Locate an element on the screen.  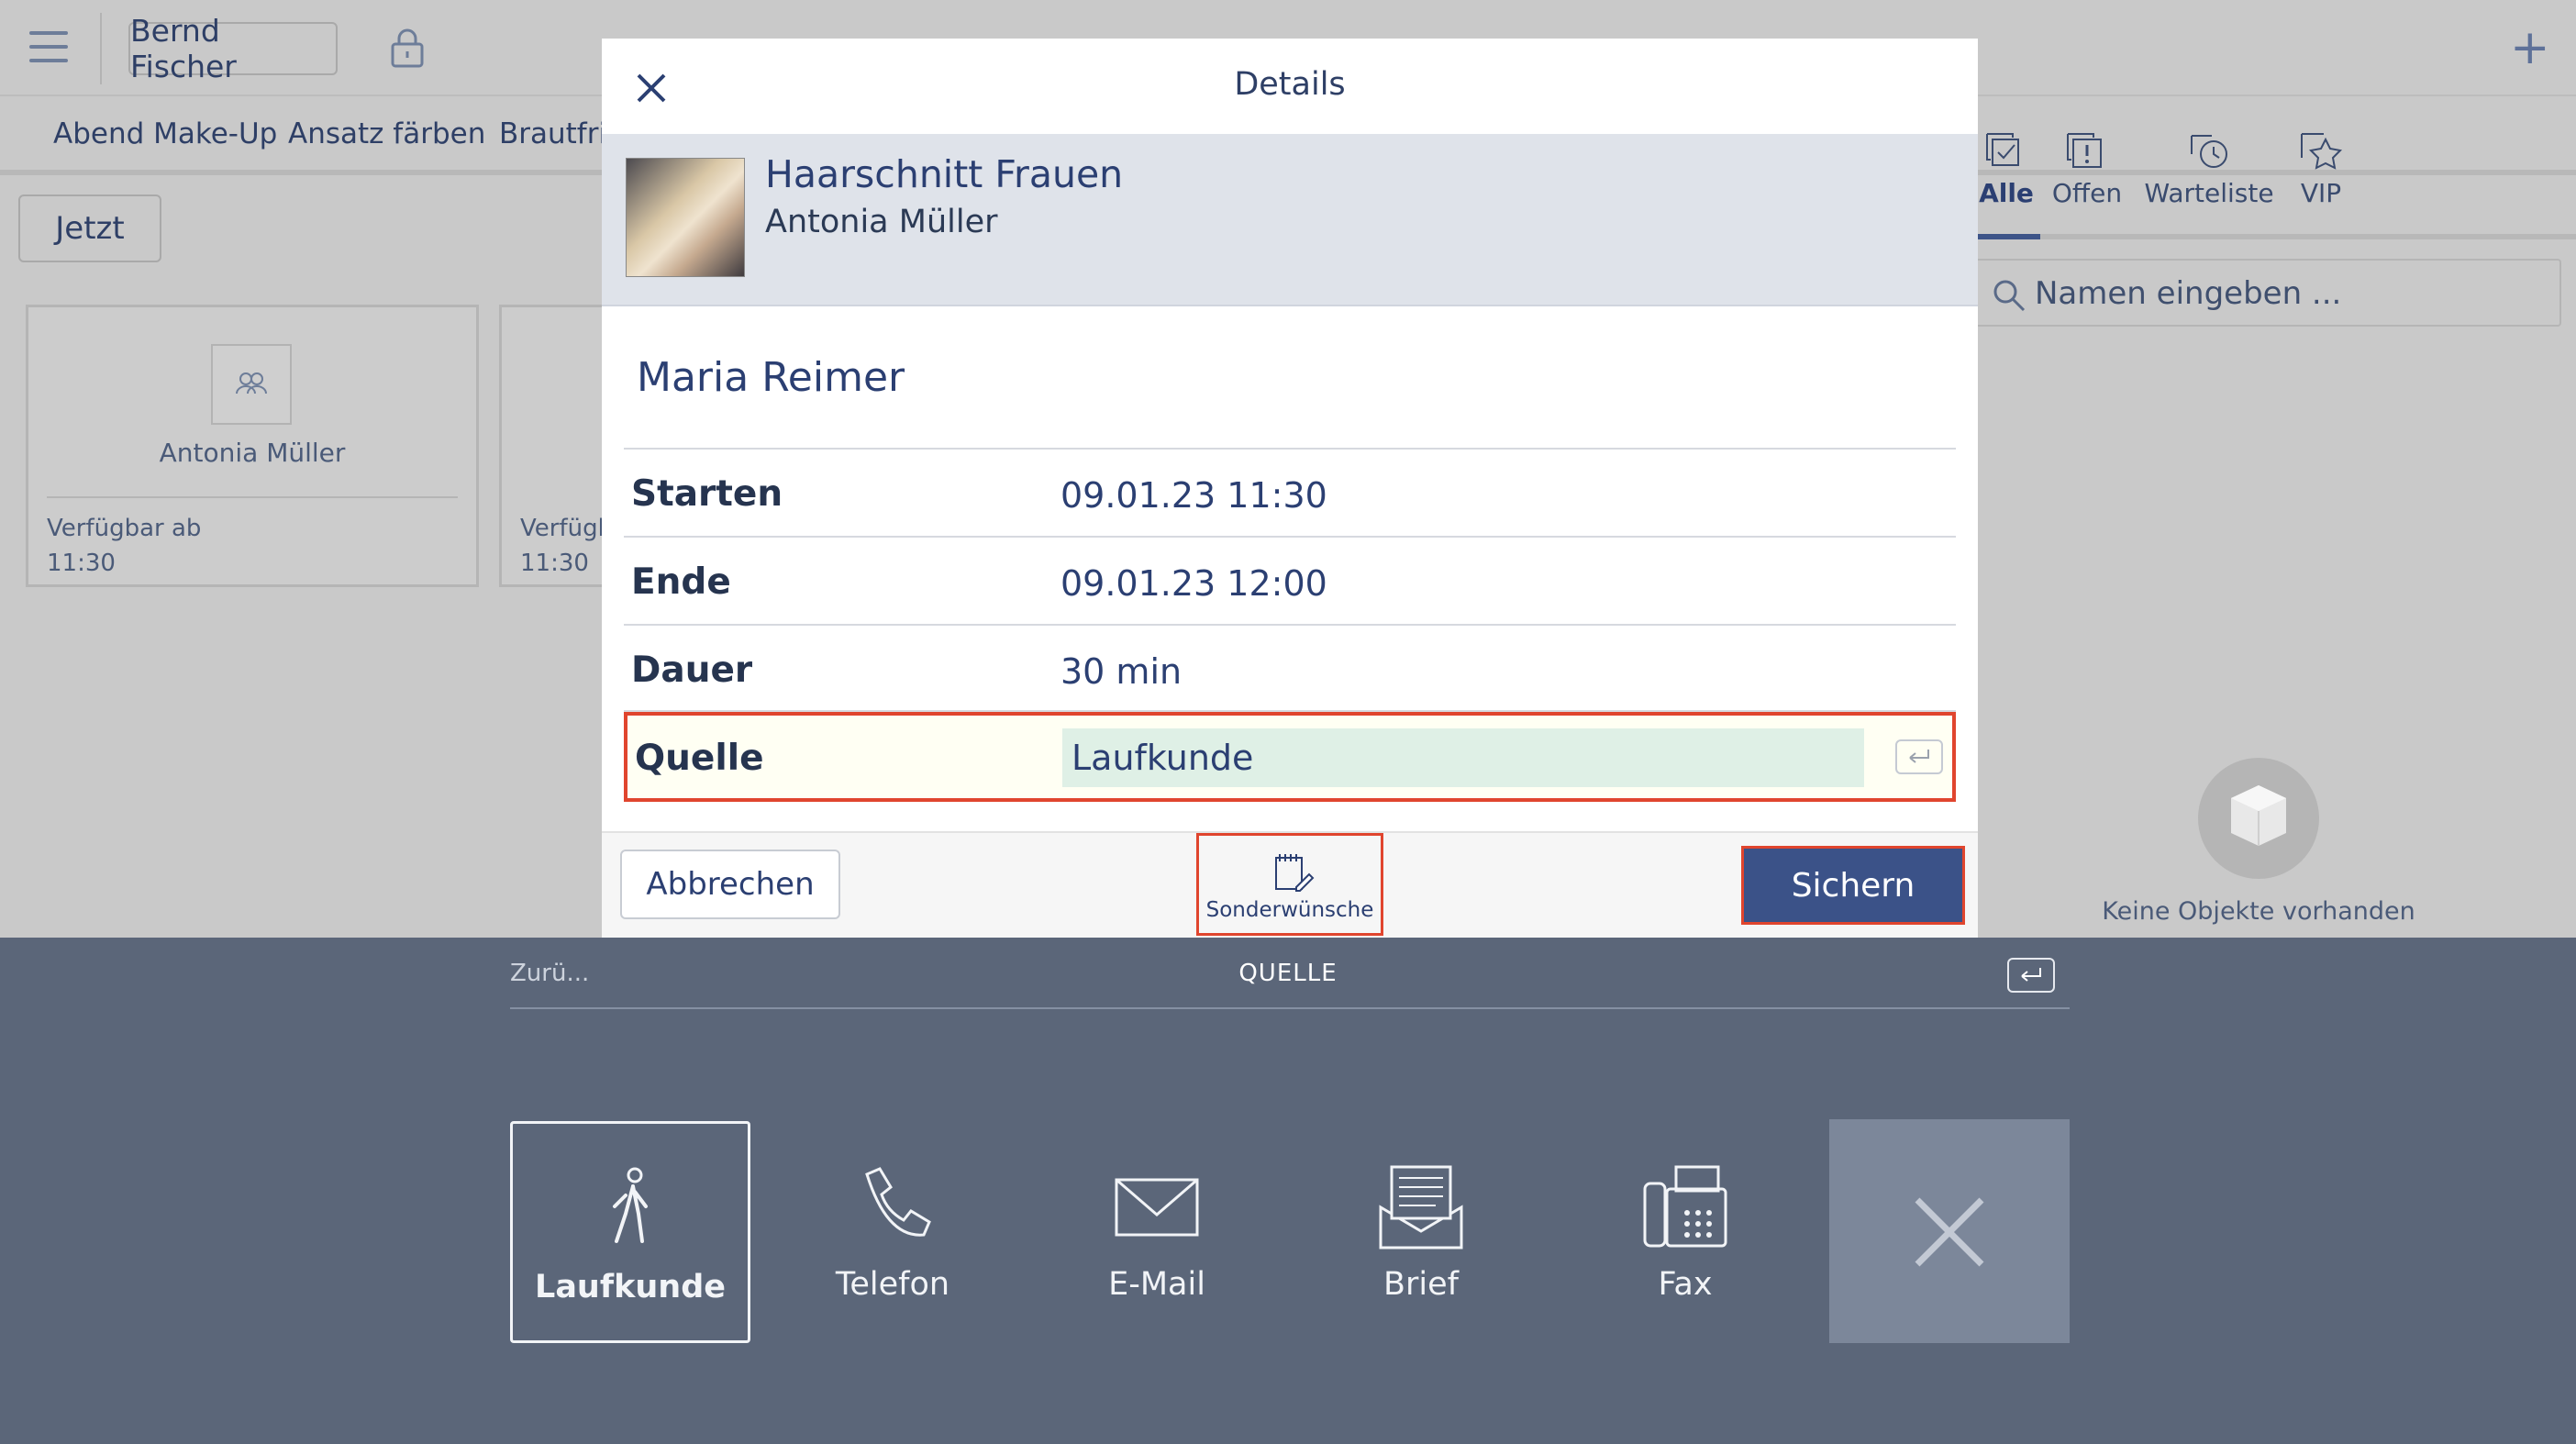
fax-icon is located at coordinates (1685, 1206).